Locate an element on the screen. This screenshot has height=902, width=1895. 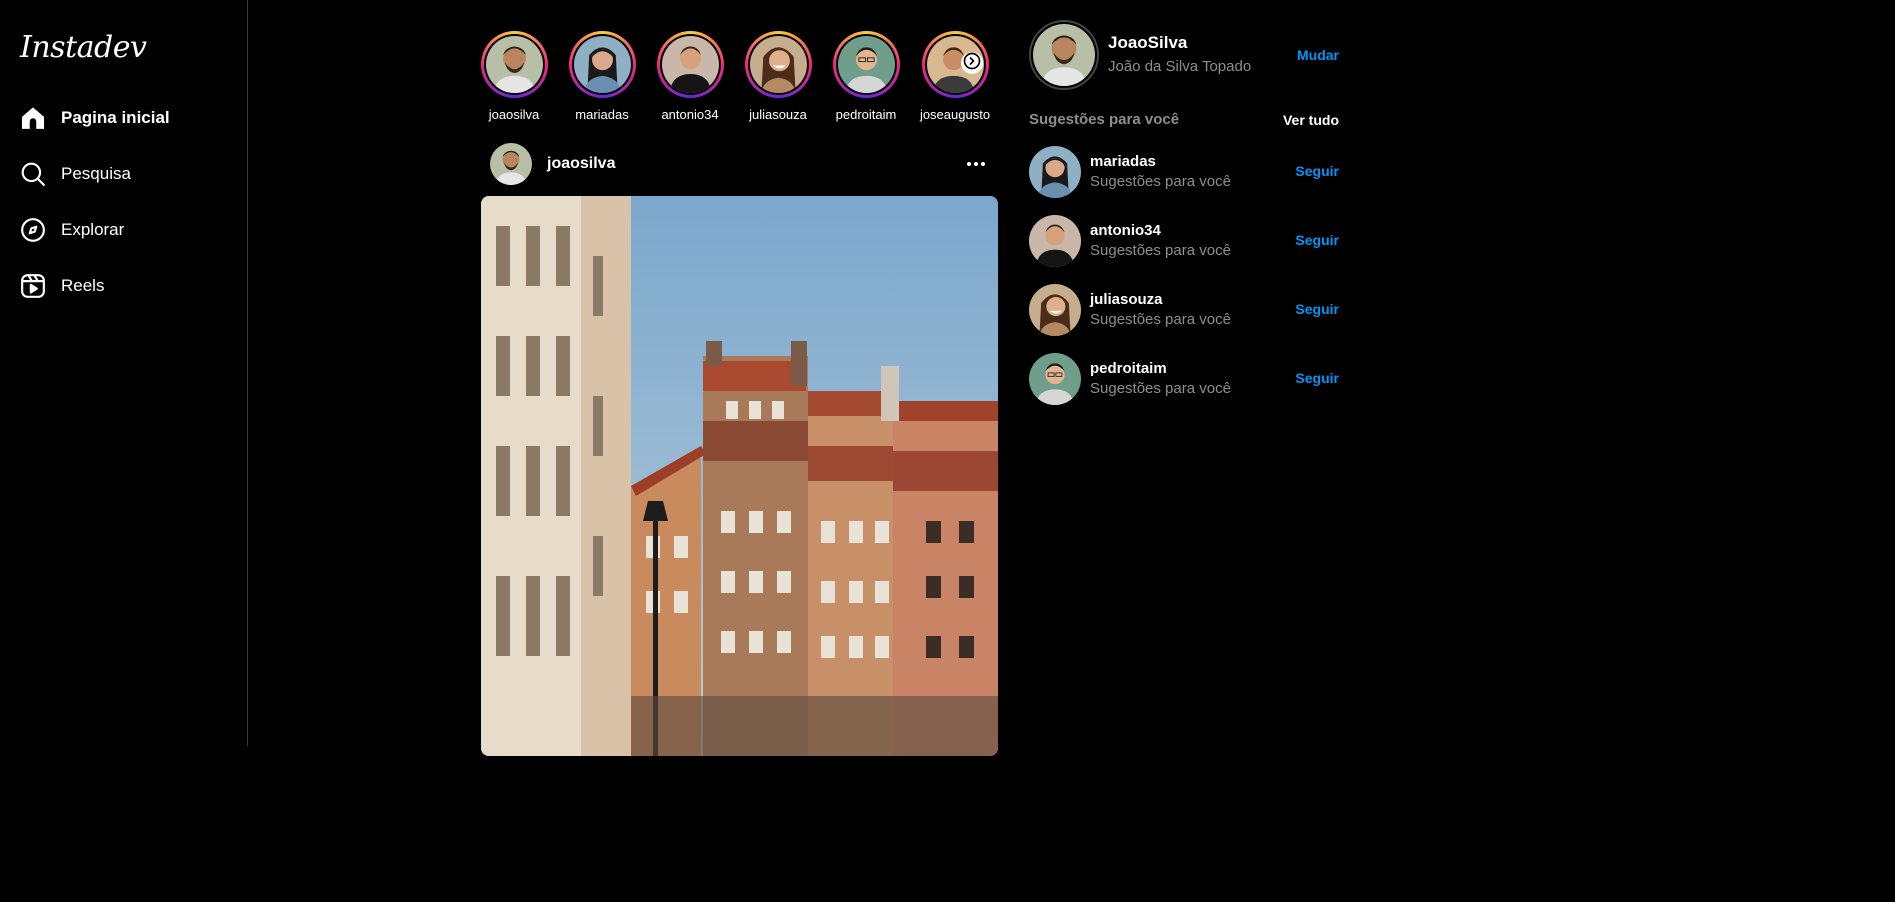
suggestion-username: mariadas is located at coordinates (1123, 161).